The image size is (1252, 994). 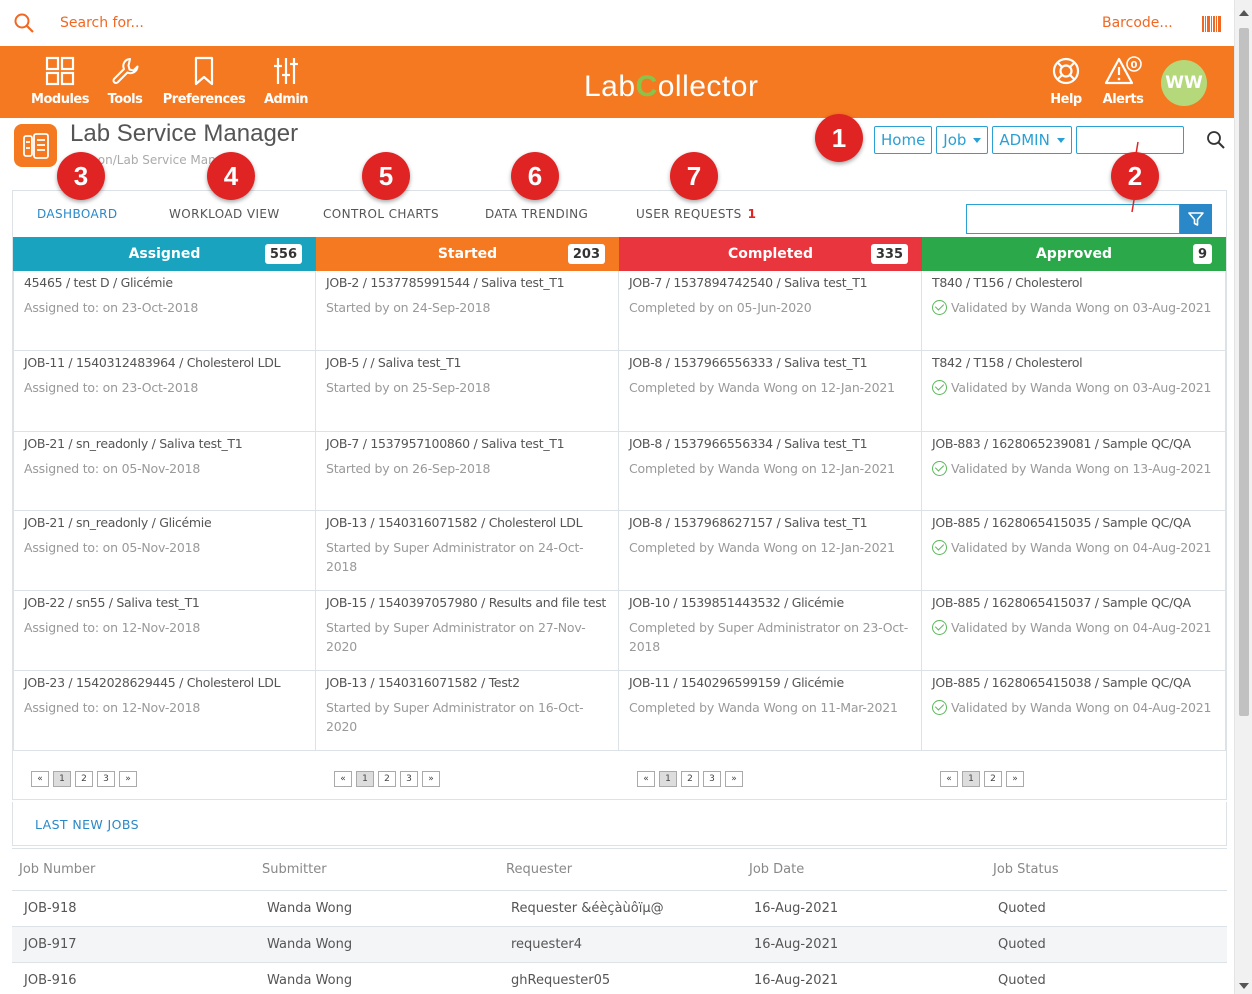 I want to click on admin-dropdown: ADMIN, so click(x=1032, y=140).